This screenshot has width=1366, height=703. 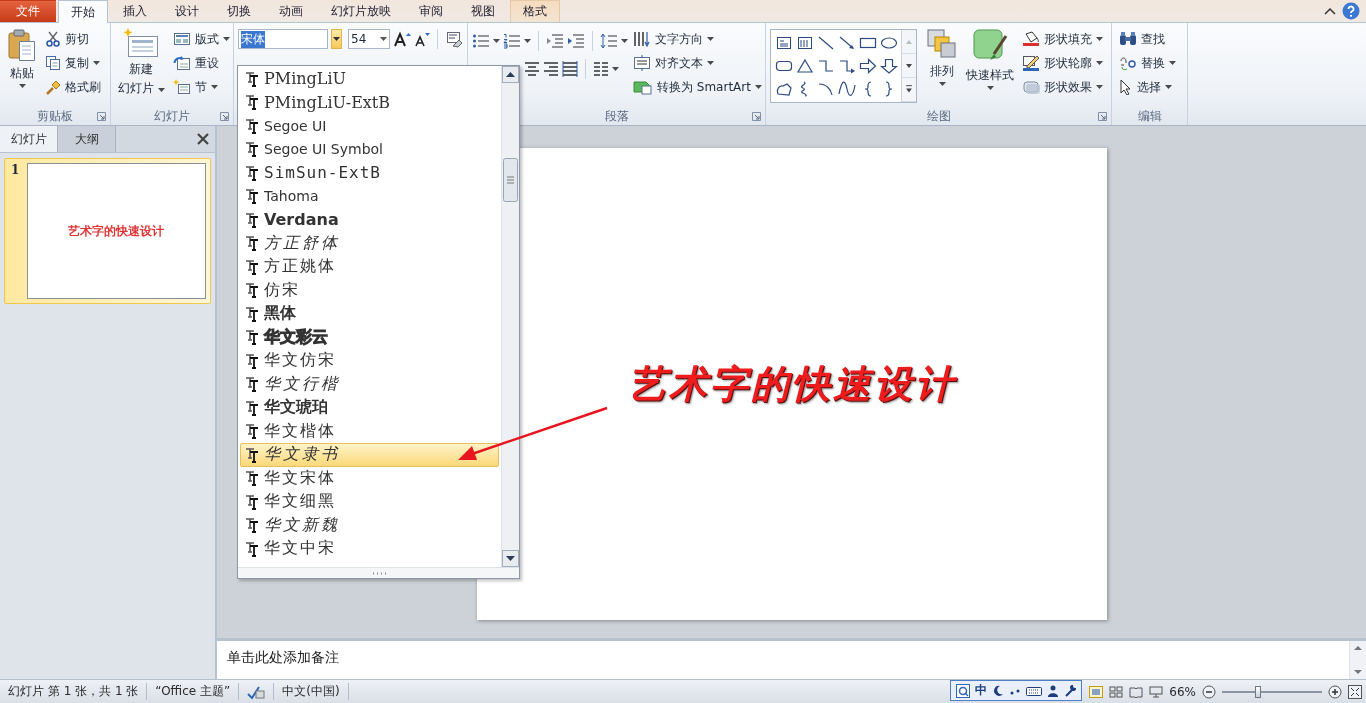 What do you see at coordinates (981, 690) in the screenshot?
I see `input-mode: 中` at bounding box center [981, 690].